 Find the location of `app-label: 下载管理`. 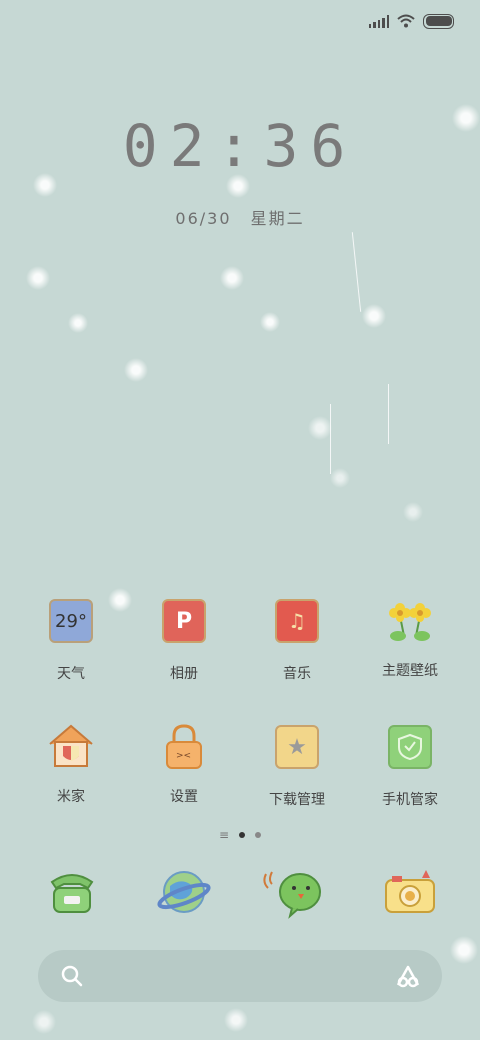

app-label: 下载管理 is located at coordinates (297, 800).